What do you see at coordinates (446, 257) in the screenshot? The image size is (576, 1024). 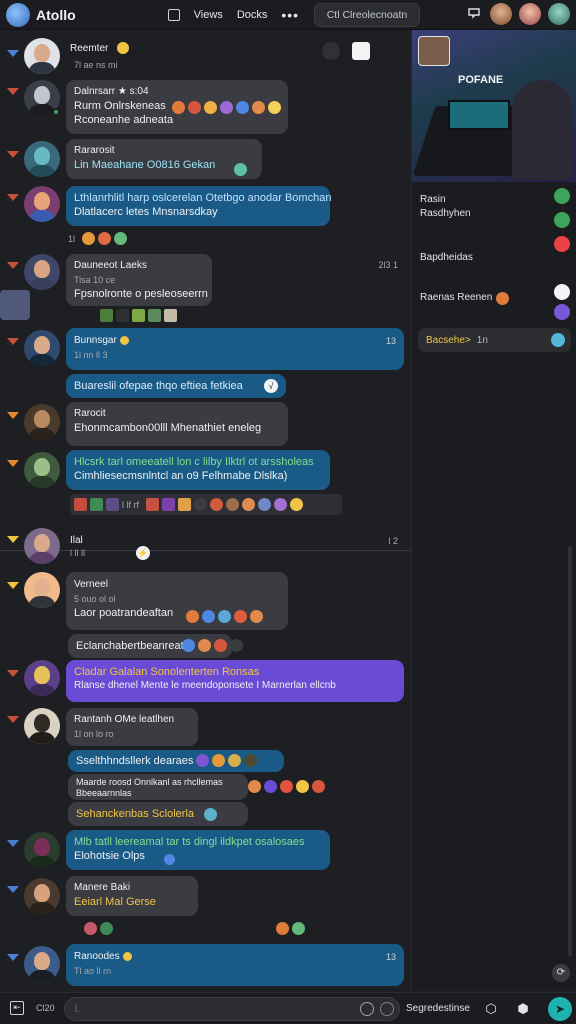 I see `panel-item-label: Bapdheidas` at bounding box center [446, 257].